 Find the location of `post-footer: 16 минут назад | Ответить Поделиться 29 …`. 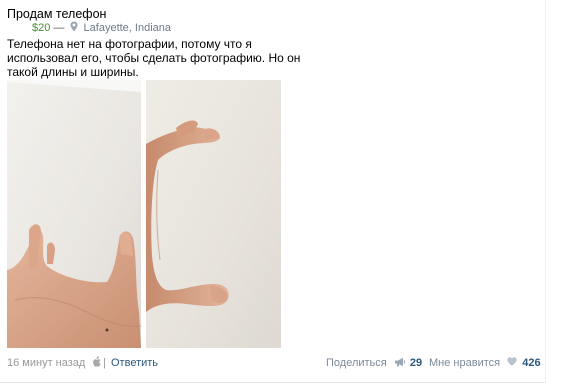

post-footer: 16 минут назад | Ответить Поделиться 29 … is located at coordinates (274, 363).